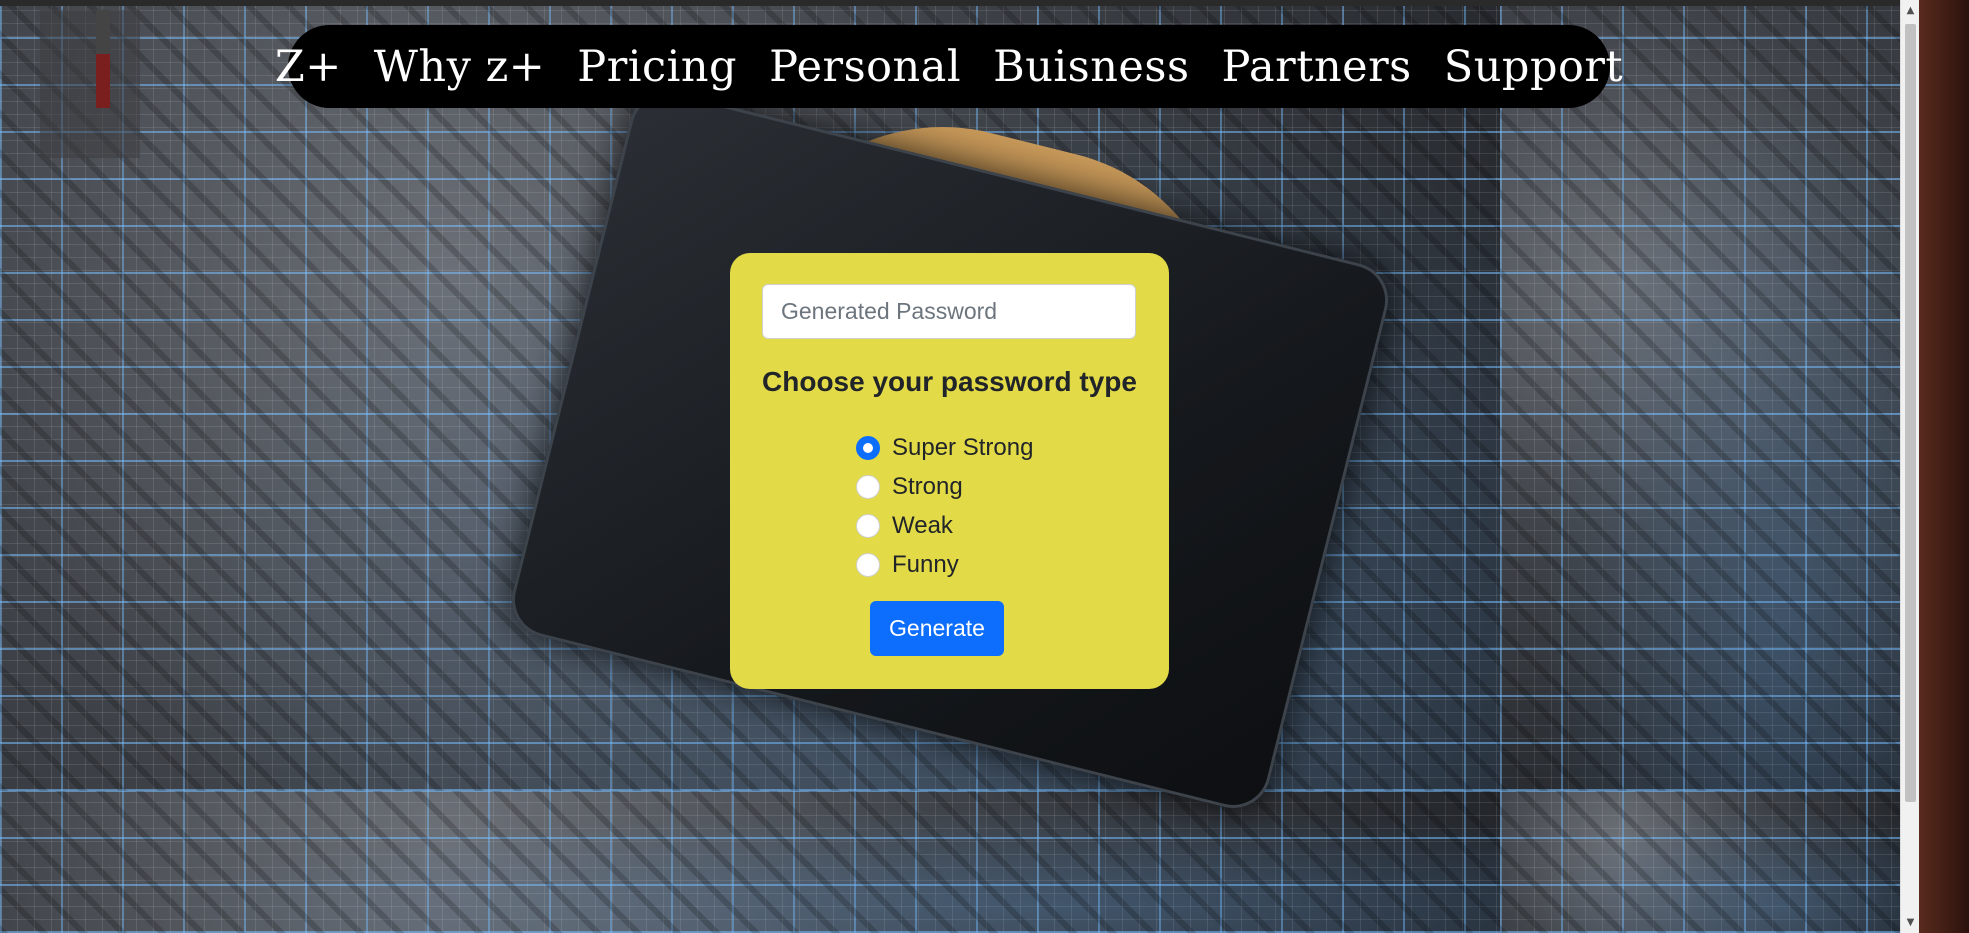  I want to click on option-label: Strong, so click(927, 486).